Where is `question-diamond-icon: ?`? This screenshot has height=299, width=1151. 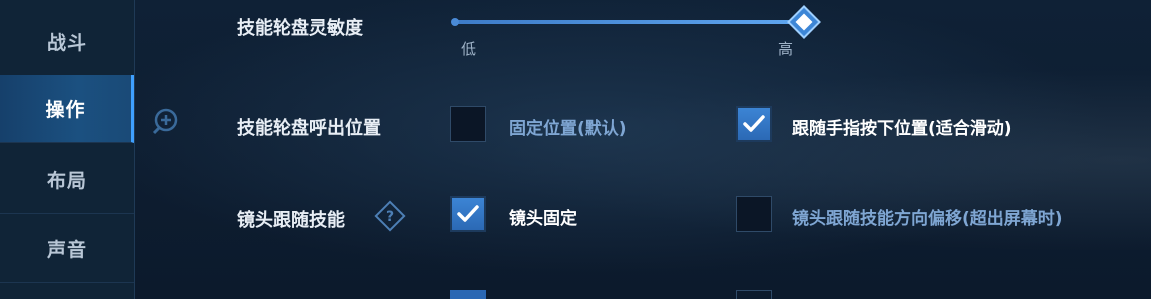 question-diamond-icon: ? is located at coordinates (390, 216).